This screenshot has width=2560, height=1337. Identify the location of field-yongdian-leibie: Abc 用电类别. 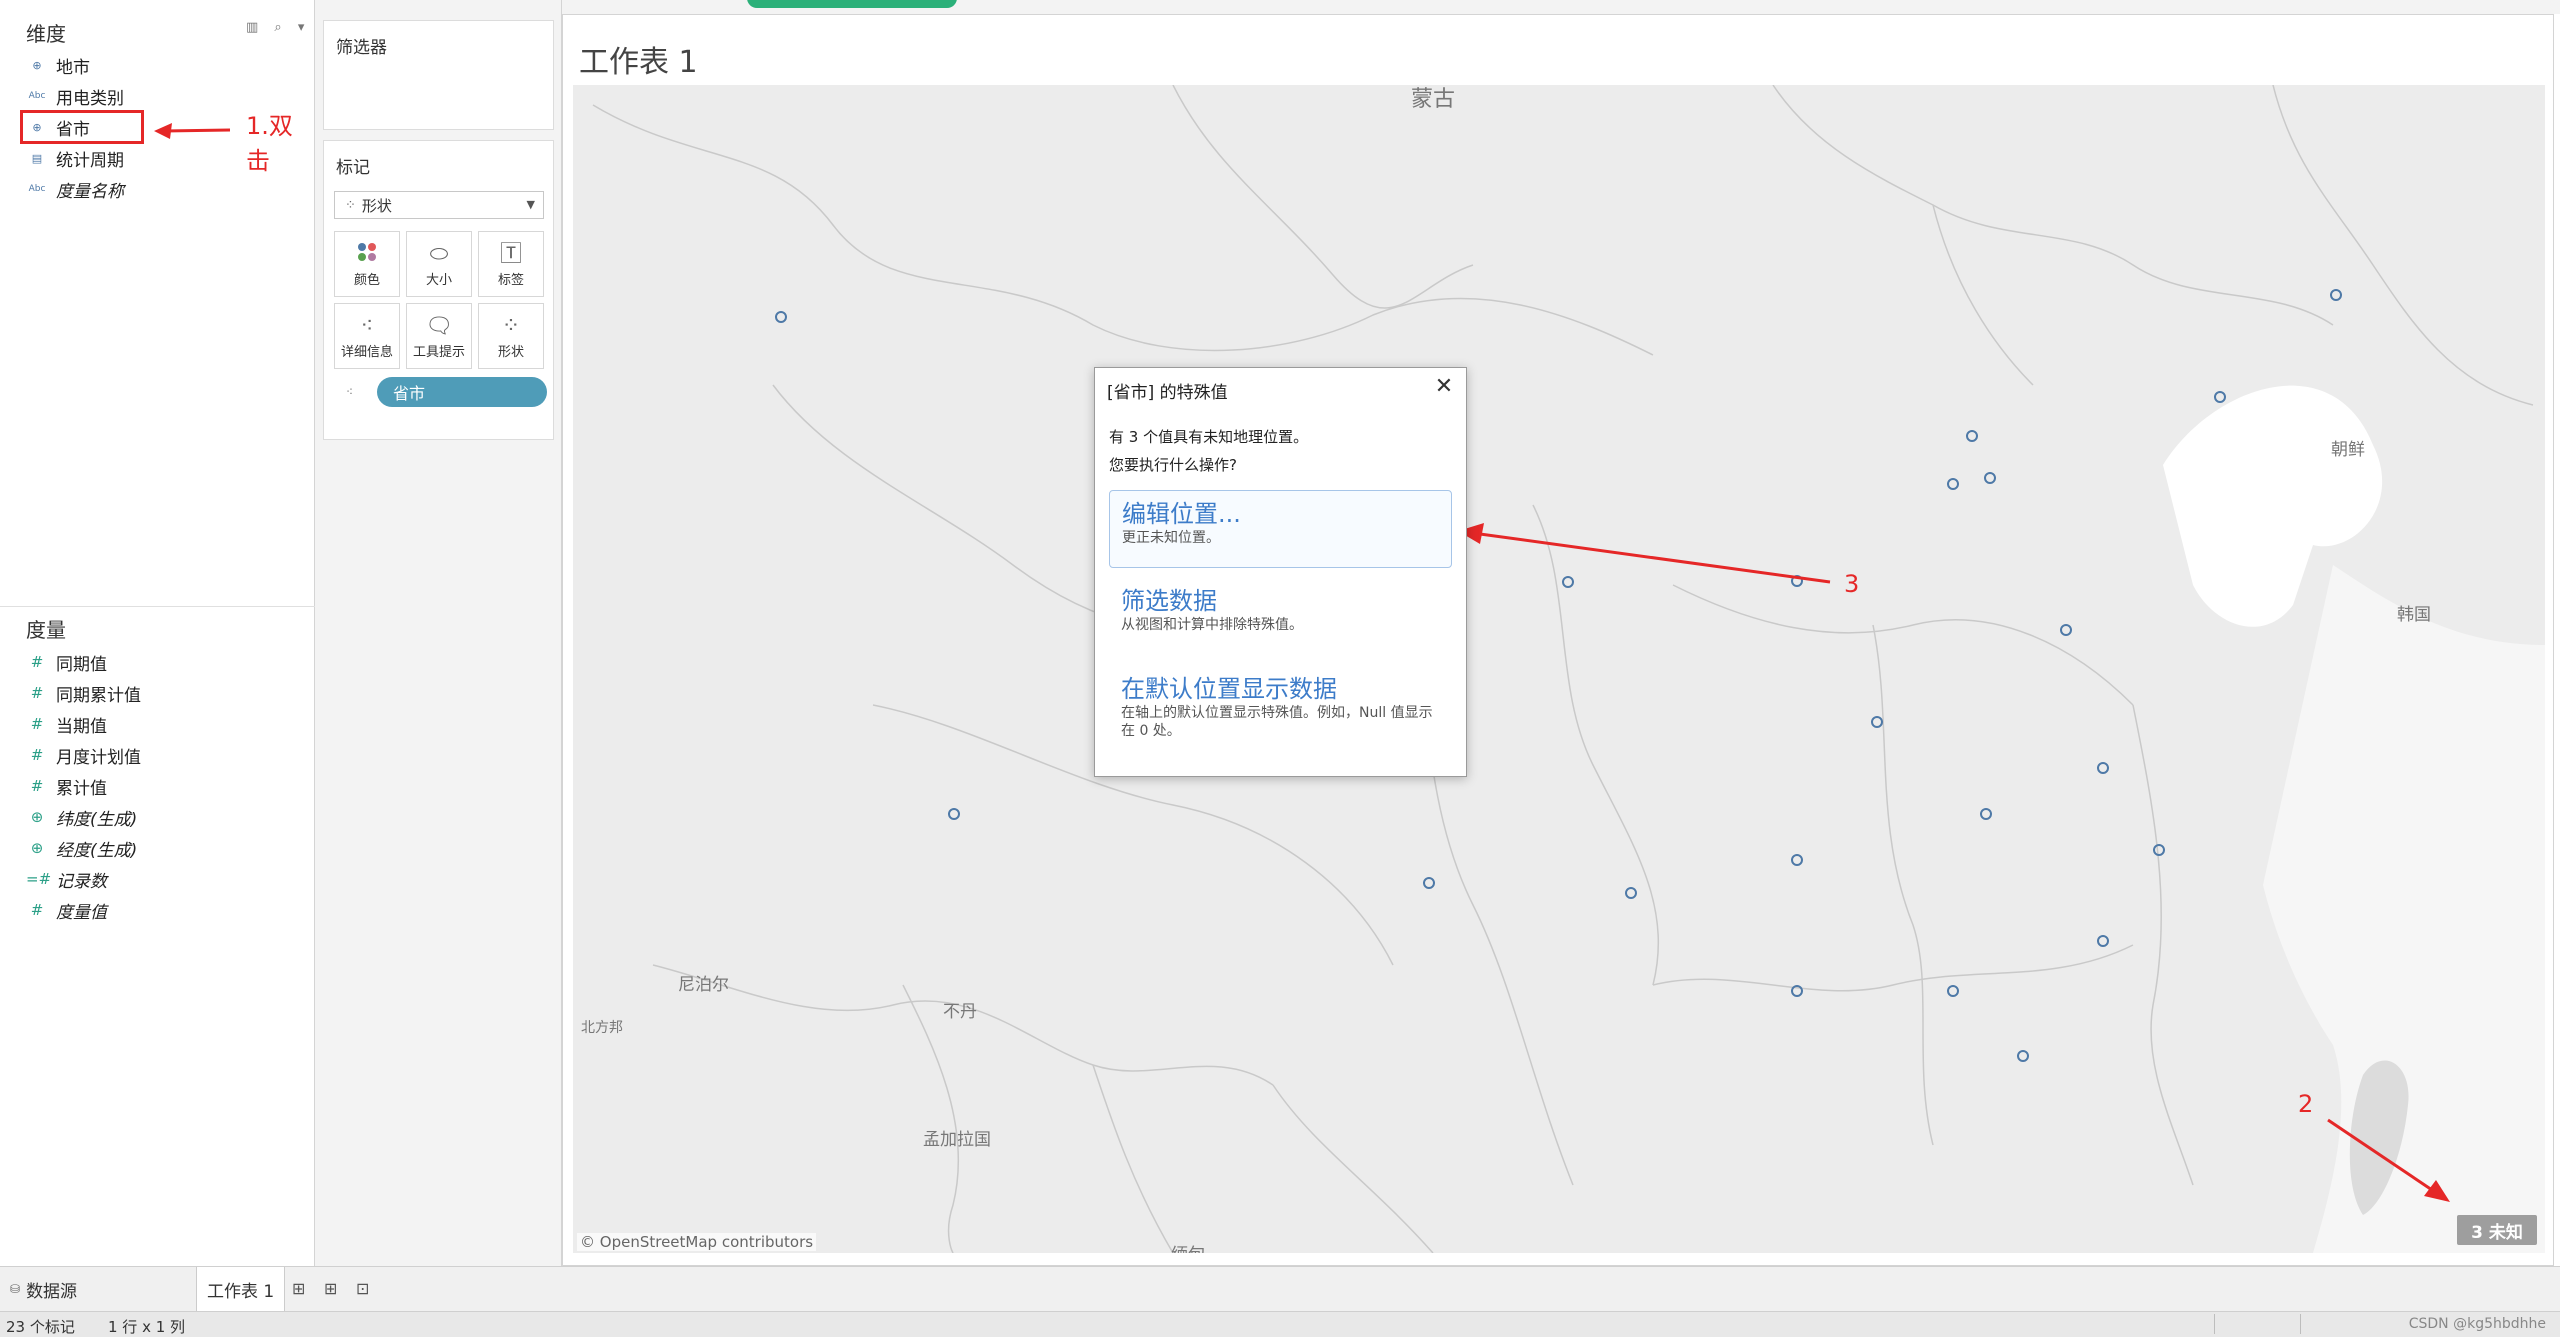
(75, 96).